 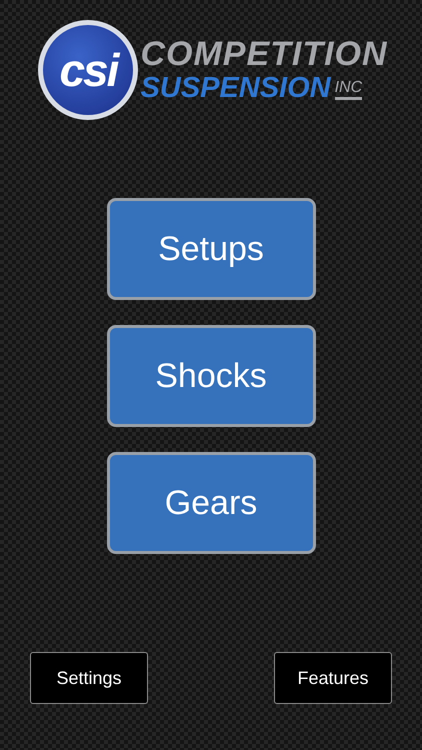 I want to click on features-button: Features, so click(x=333, y=678).